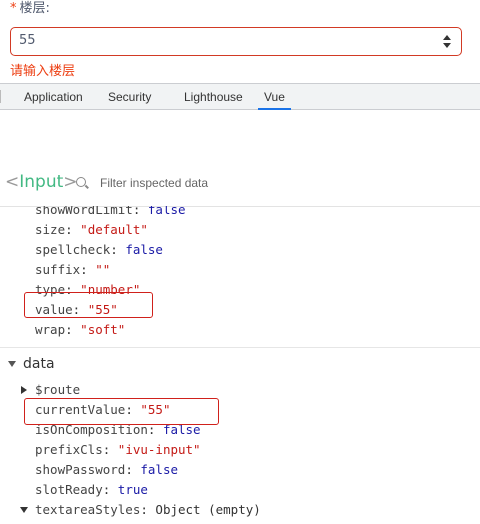 The image size is (480, 524). What do you see at coordinates (53, 97) in the screenshot?
I see `tab-application: Application` at bounding box center [53, 97].